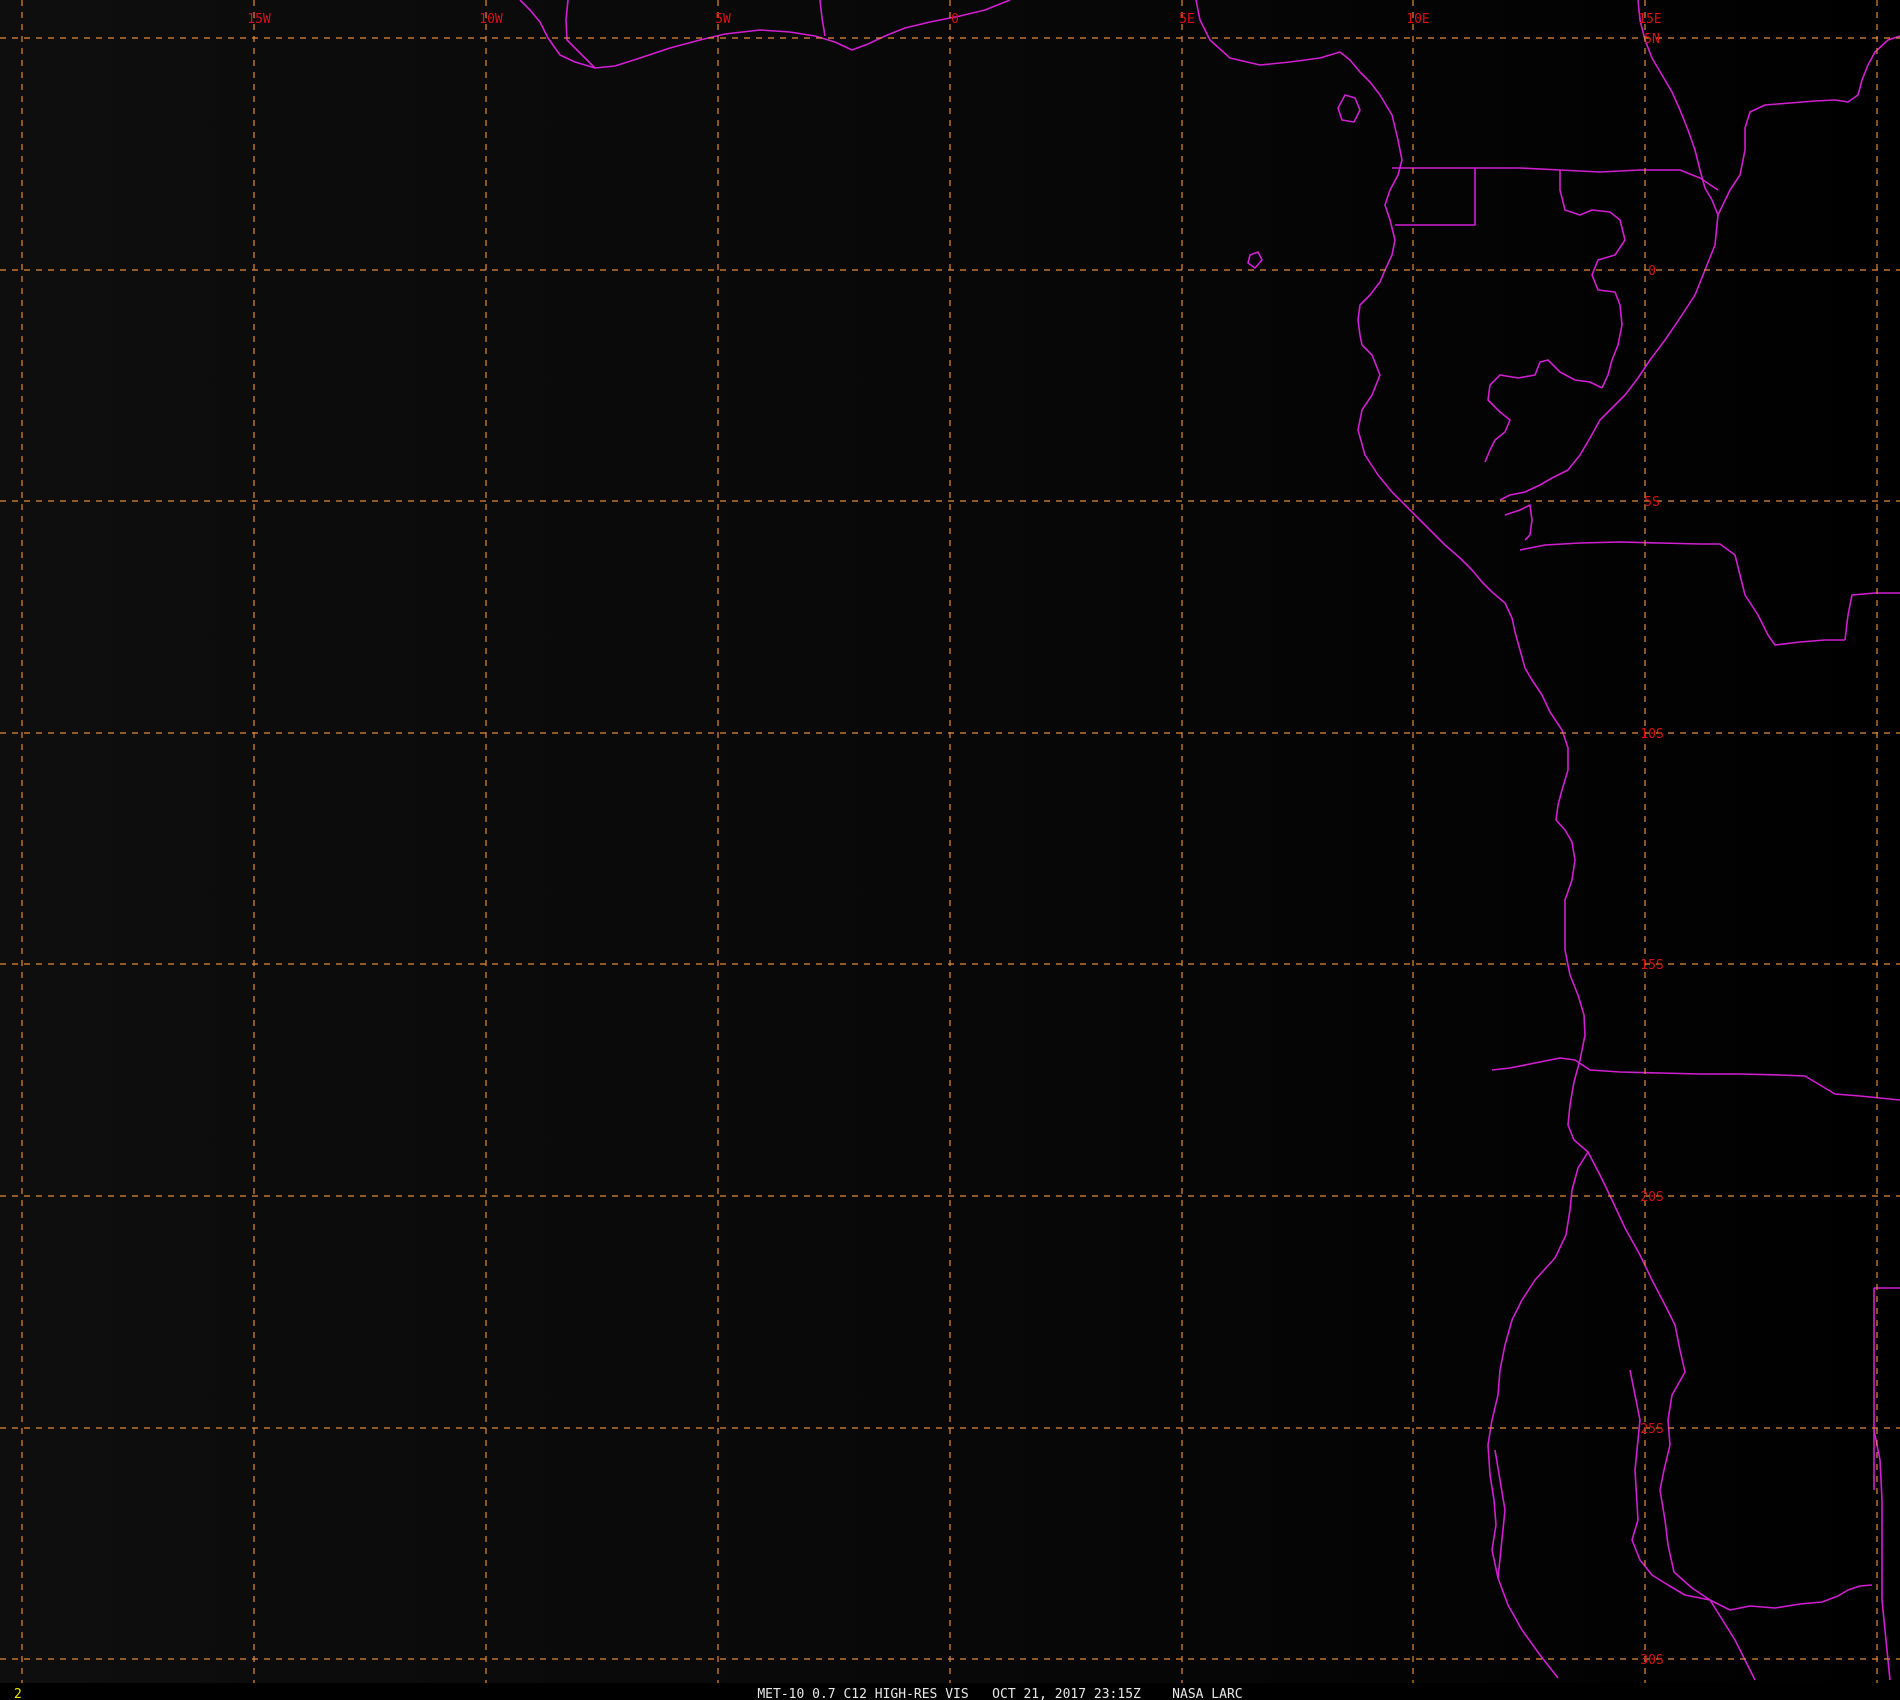  I want to click on latitude-label: 5N, so click(1652, 39).